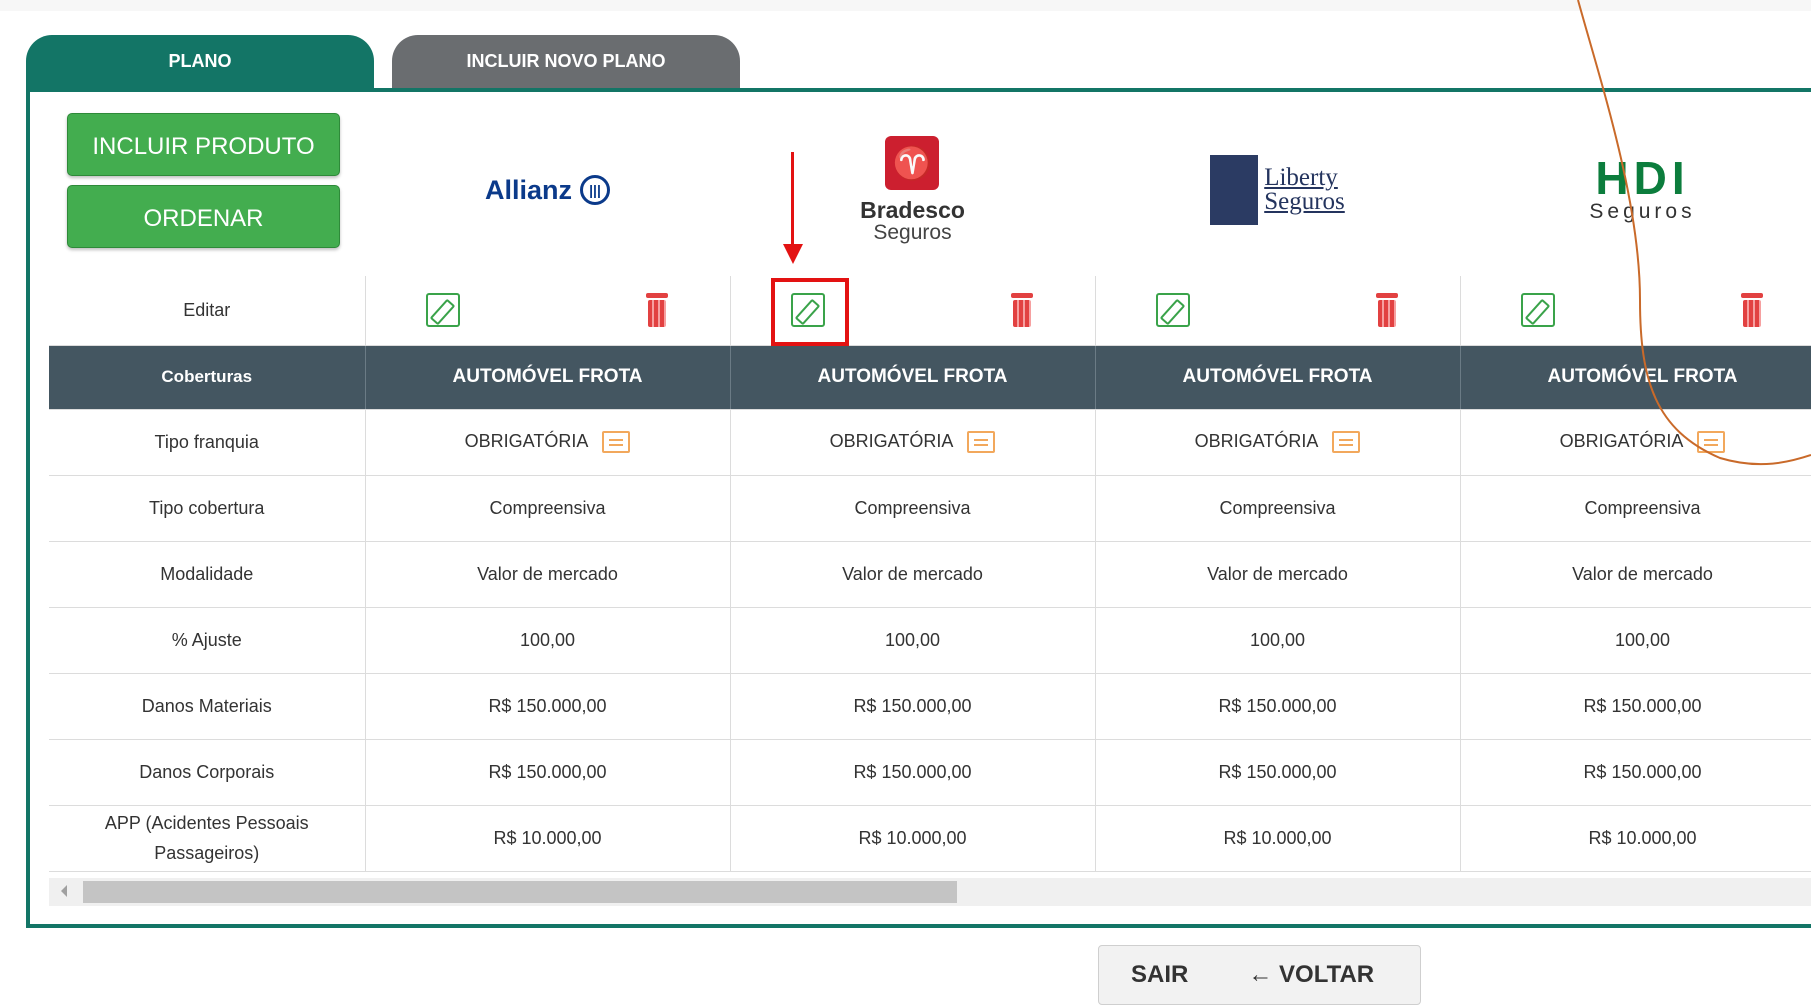 The height and width of the screenshot is (1005, 1811). What do you see at coordinates (1694, 233) in the screenshot?
I see `annotation-curve` at bounding box center [1694, 233].